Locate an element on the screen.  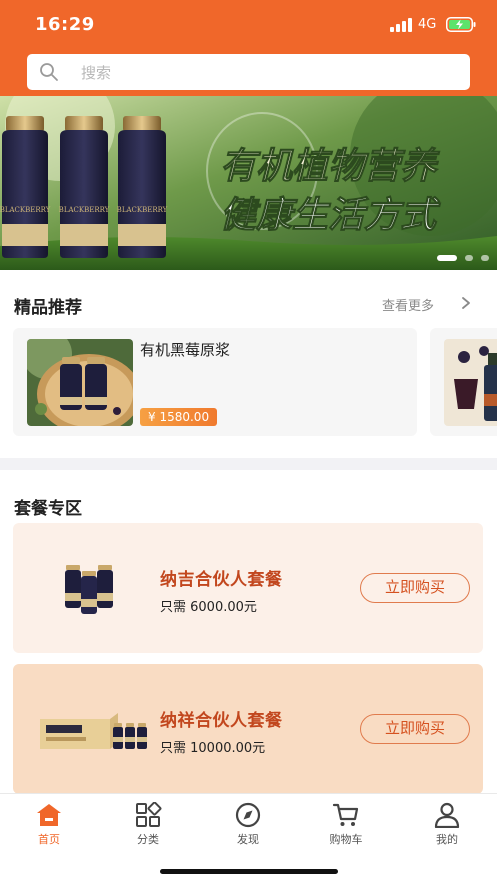
package-card: 纳吉合伙人套餐 只需 6000.00元 立即购买 is located at coordinates (248, 588).